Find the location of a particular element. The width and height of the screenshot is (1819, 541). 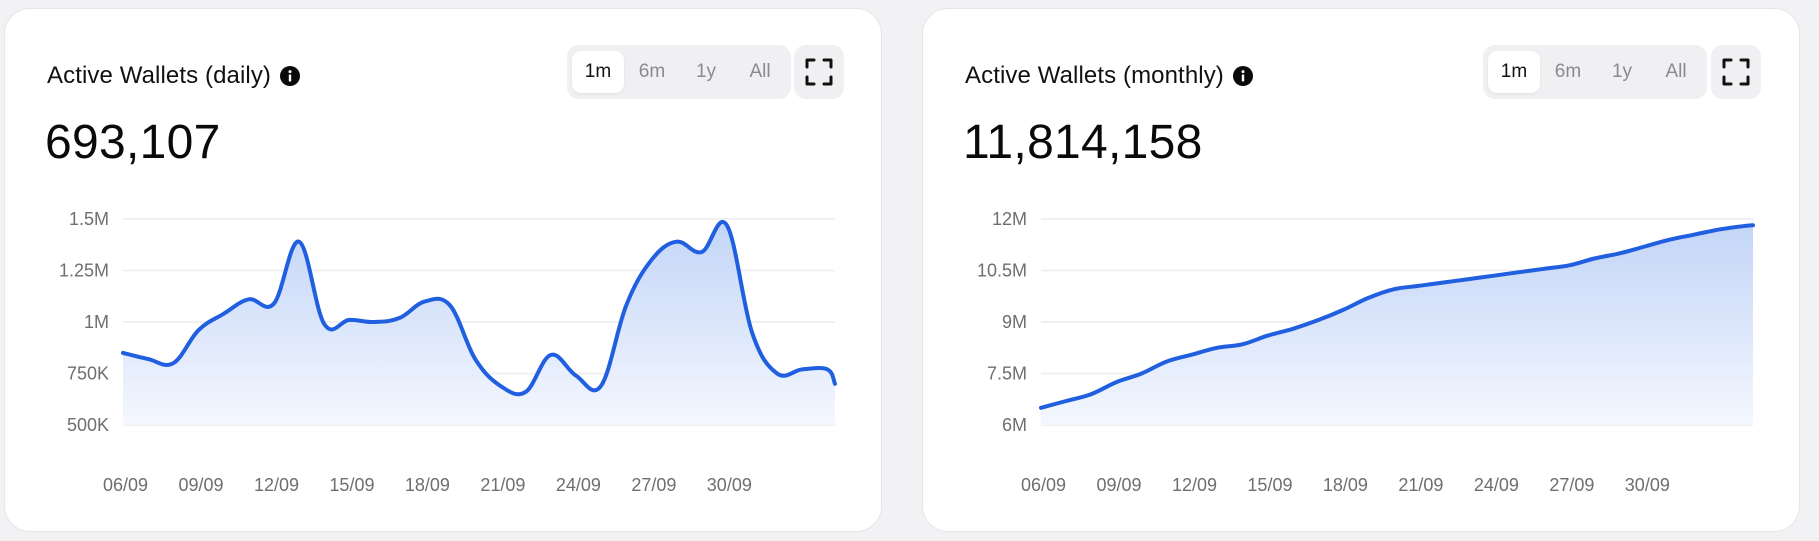

y-tick-label: 500K is located at coordinates (88, 425).